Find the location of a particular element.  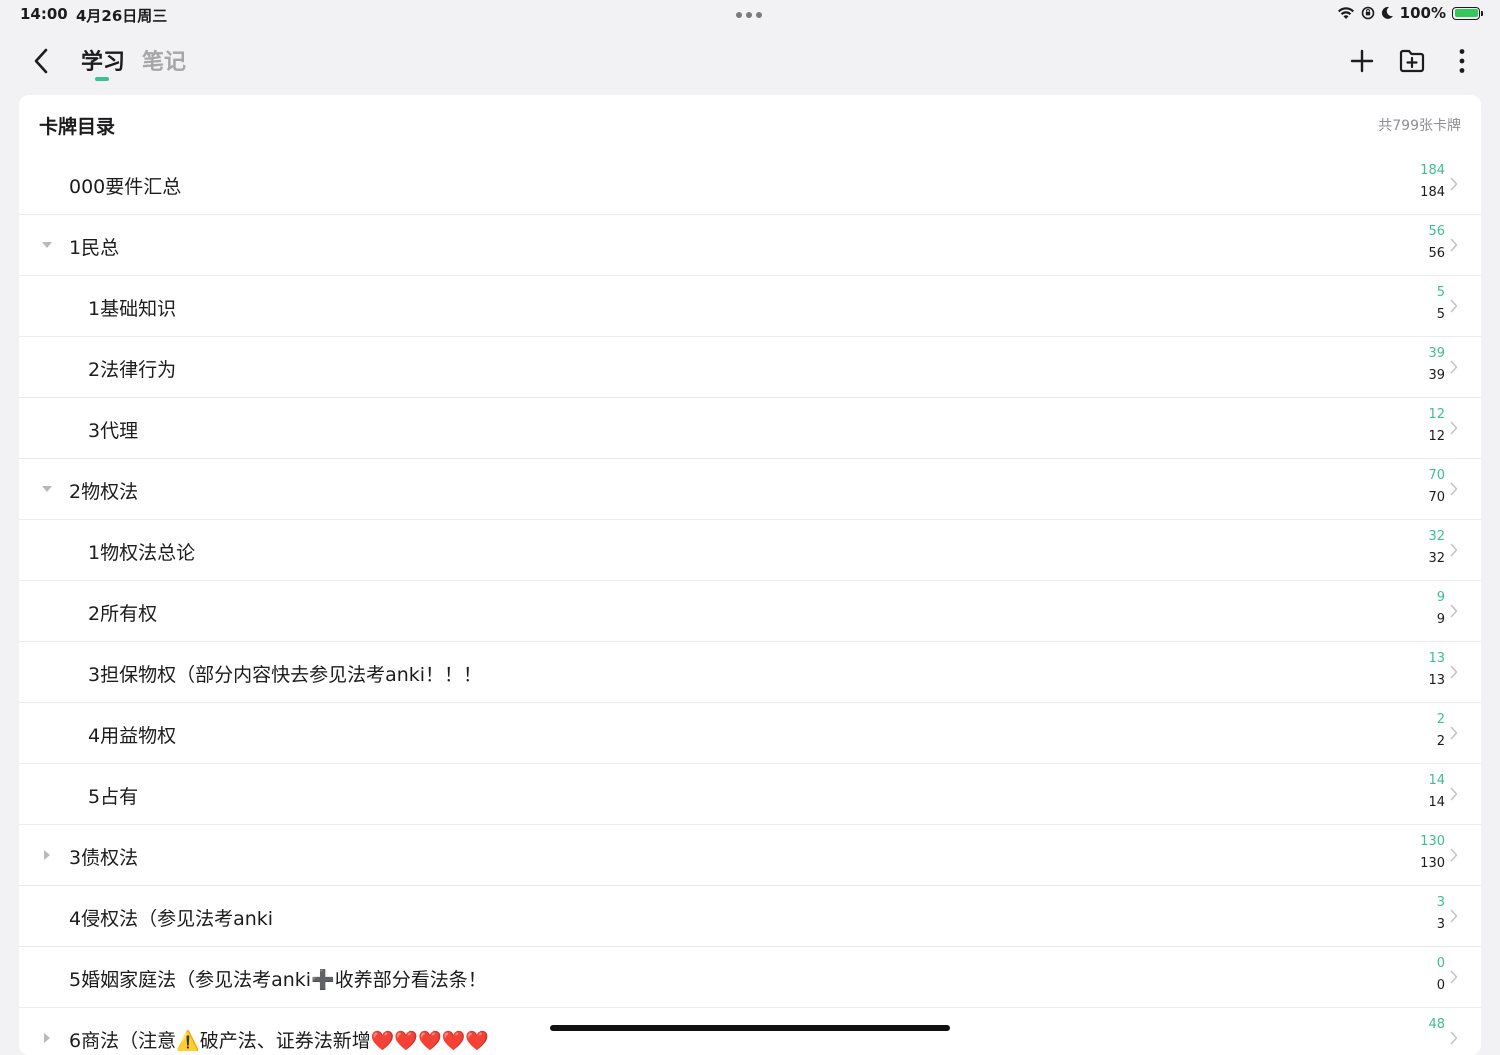

total-card-count: 32 is located at coordinates (1436, 558).